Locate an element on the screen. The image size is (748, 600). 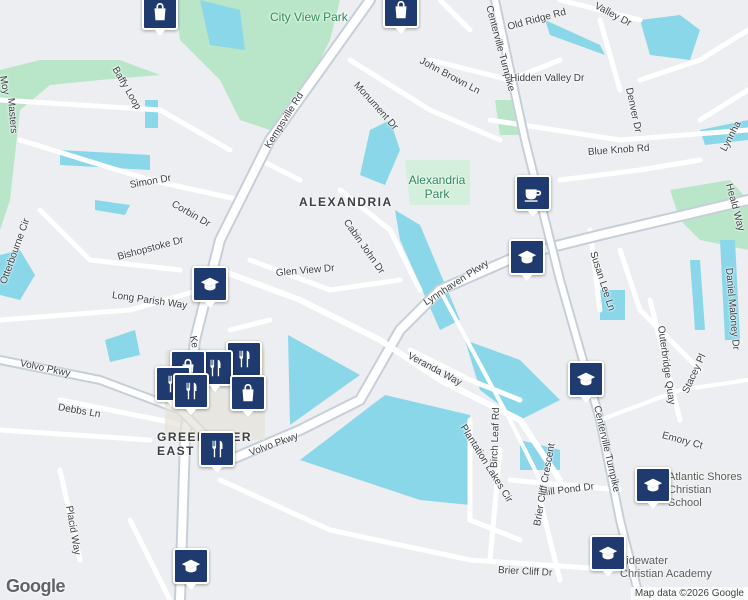
poi-label-tidewater-line2: Christian Academy is located at coordinates (666, 574).